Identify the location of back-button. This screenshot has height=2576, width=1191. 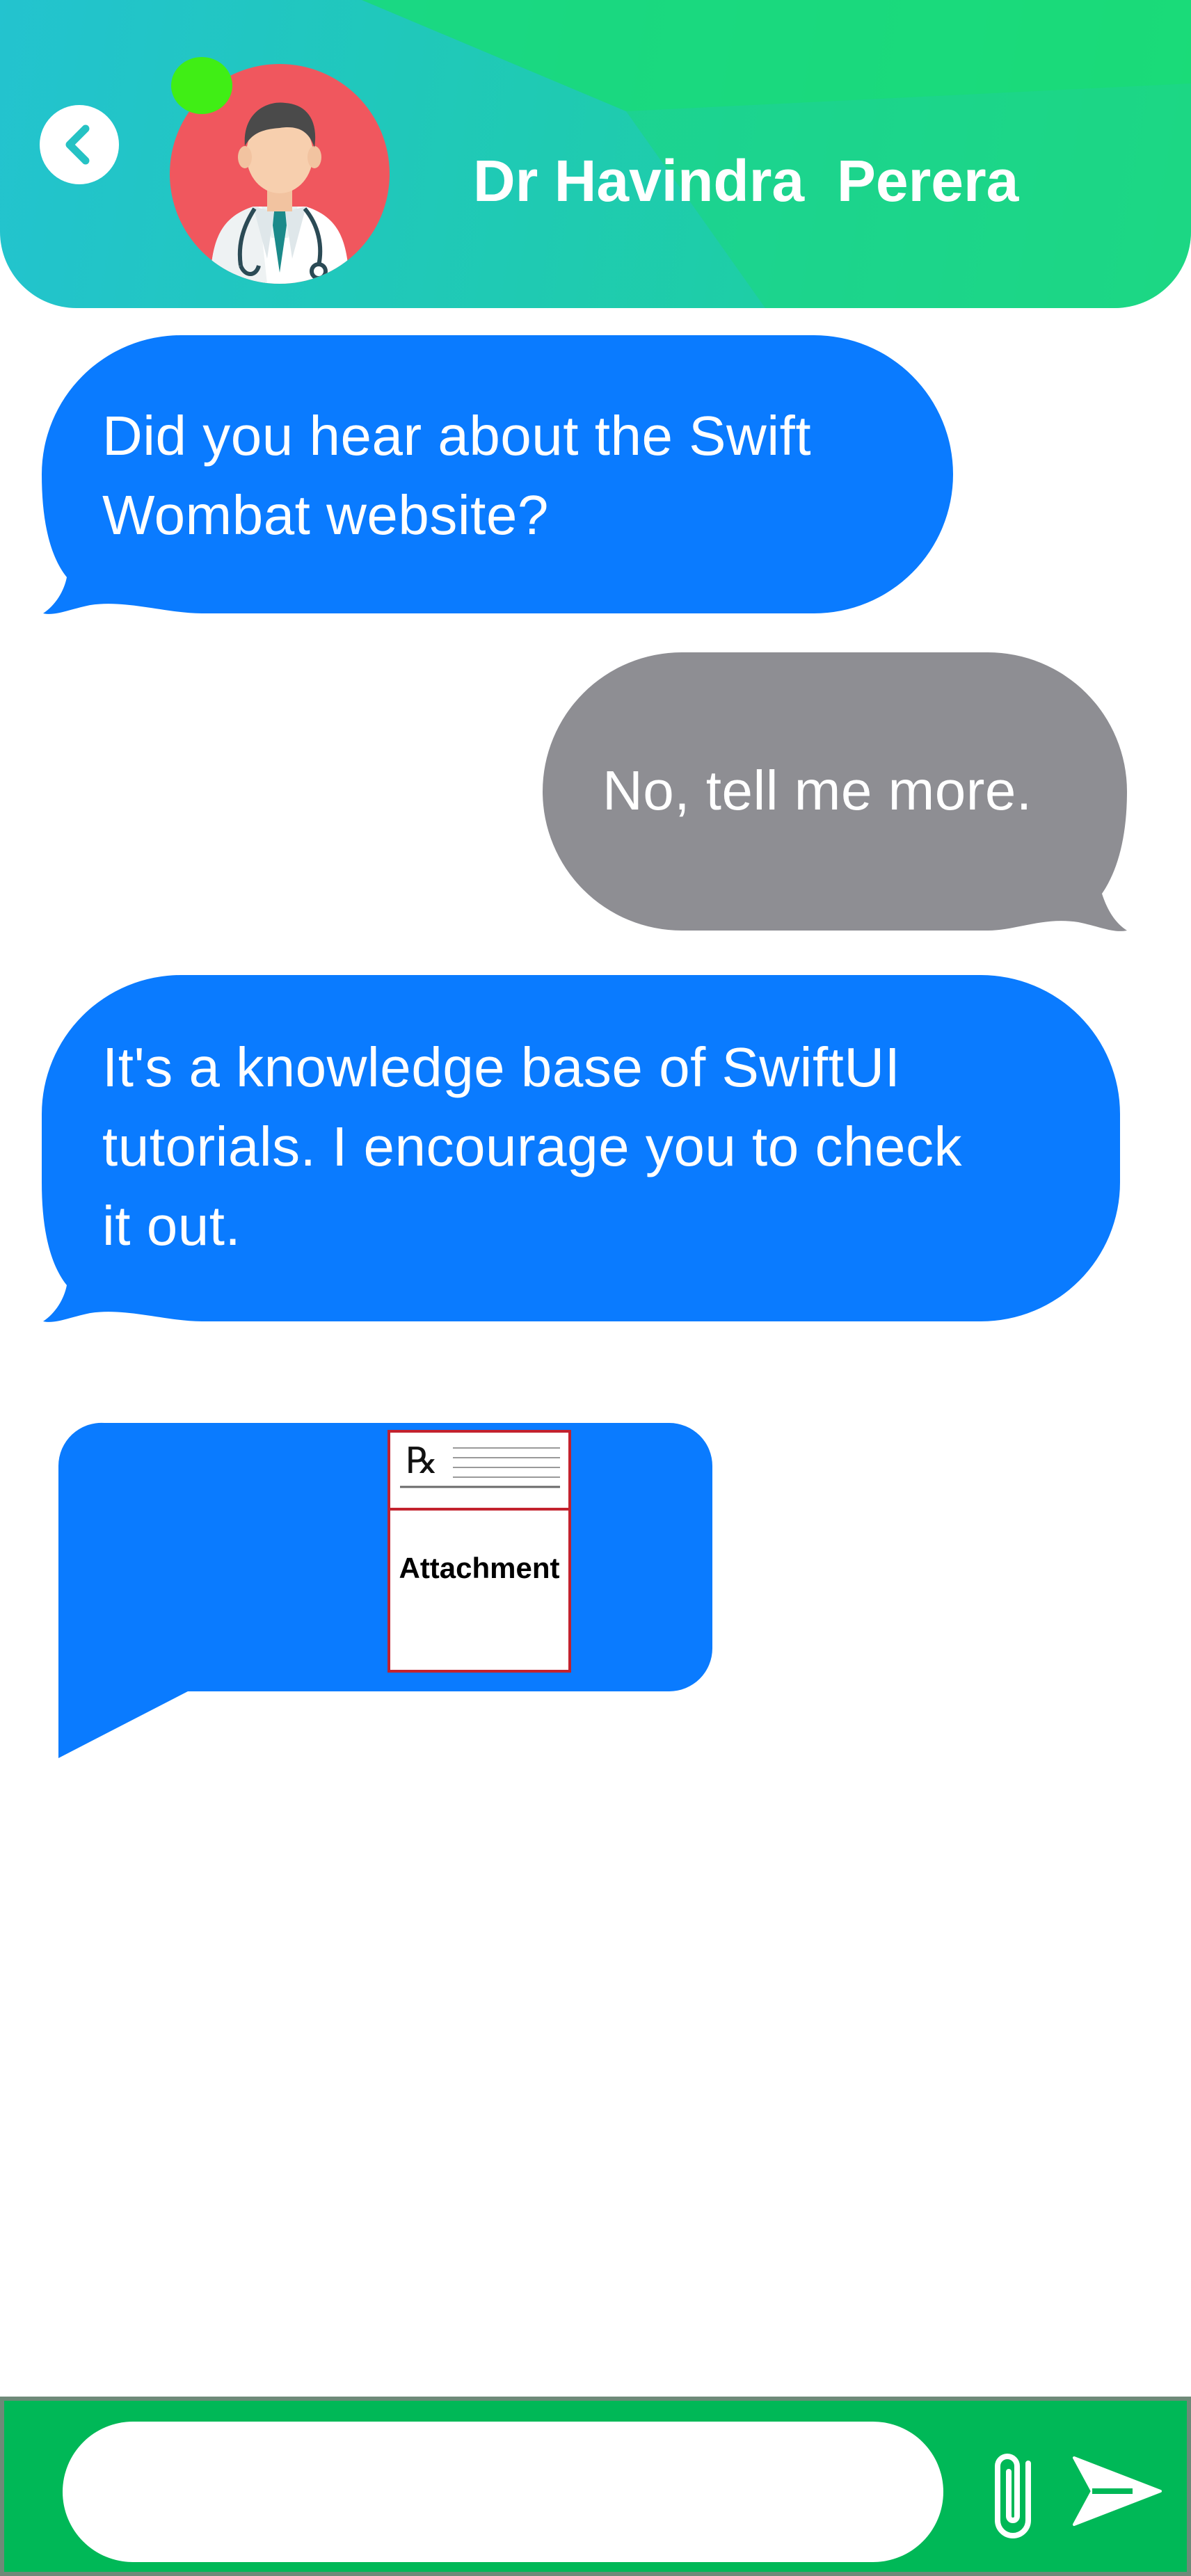
(79, 144).